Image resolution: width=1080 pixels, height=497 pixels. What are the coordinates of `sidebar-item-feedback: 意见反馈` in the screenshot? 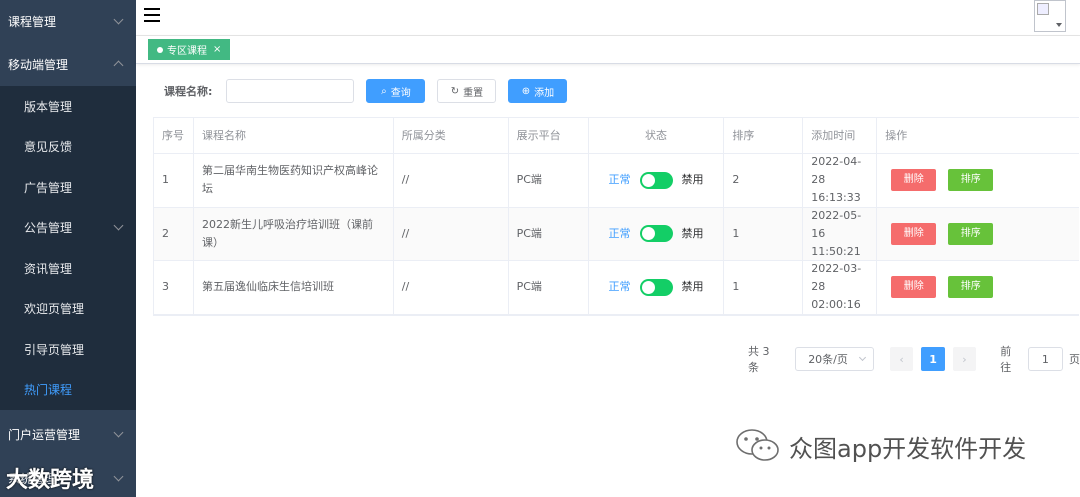 It's located at (68, 147).